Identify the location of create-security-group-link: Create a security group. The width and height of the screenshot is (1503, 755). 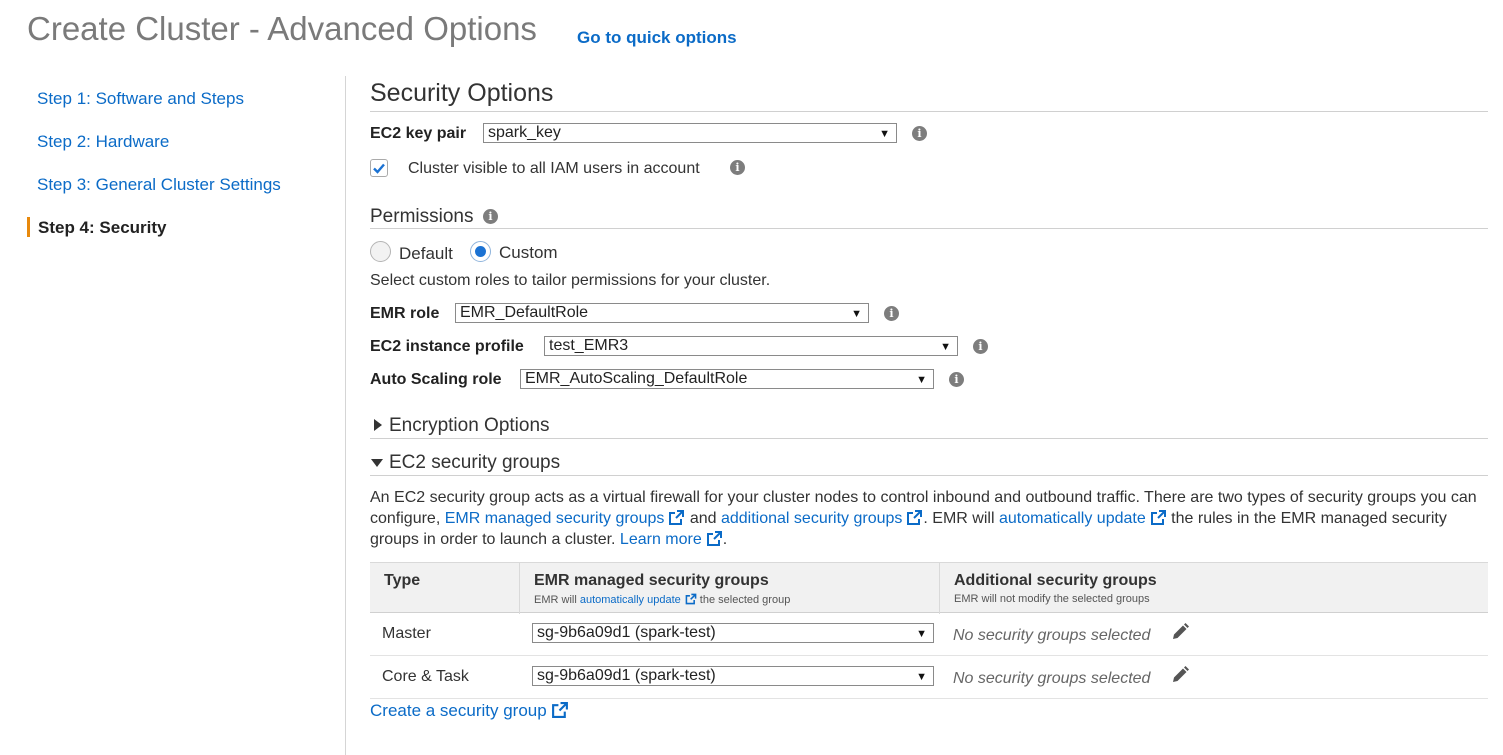
(458, 710).